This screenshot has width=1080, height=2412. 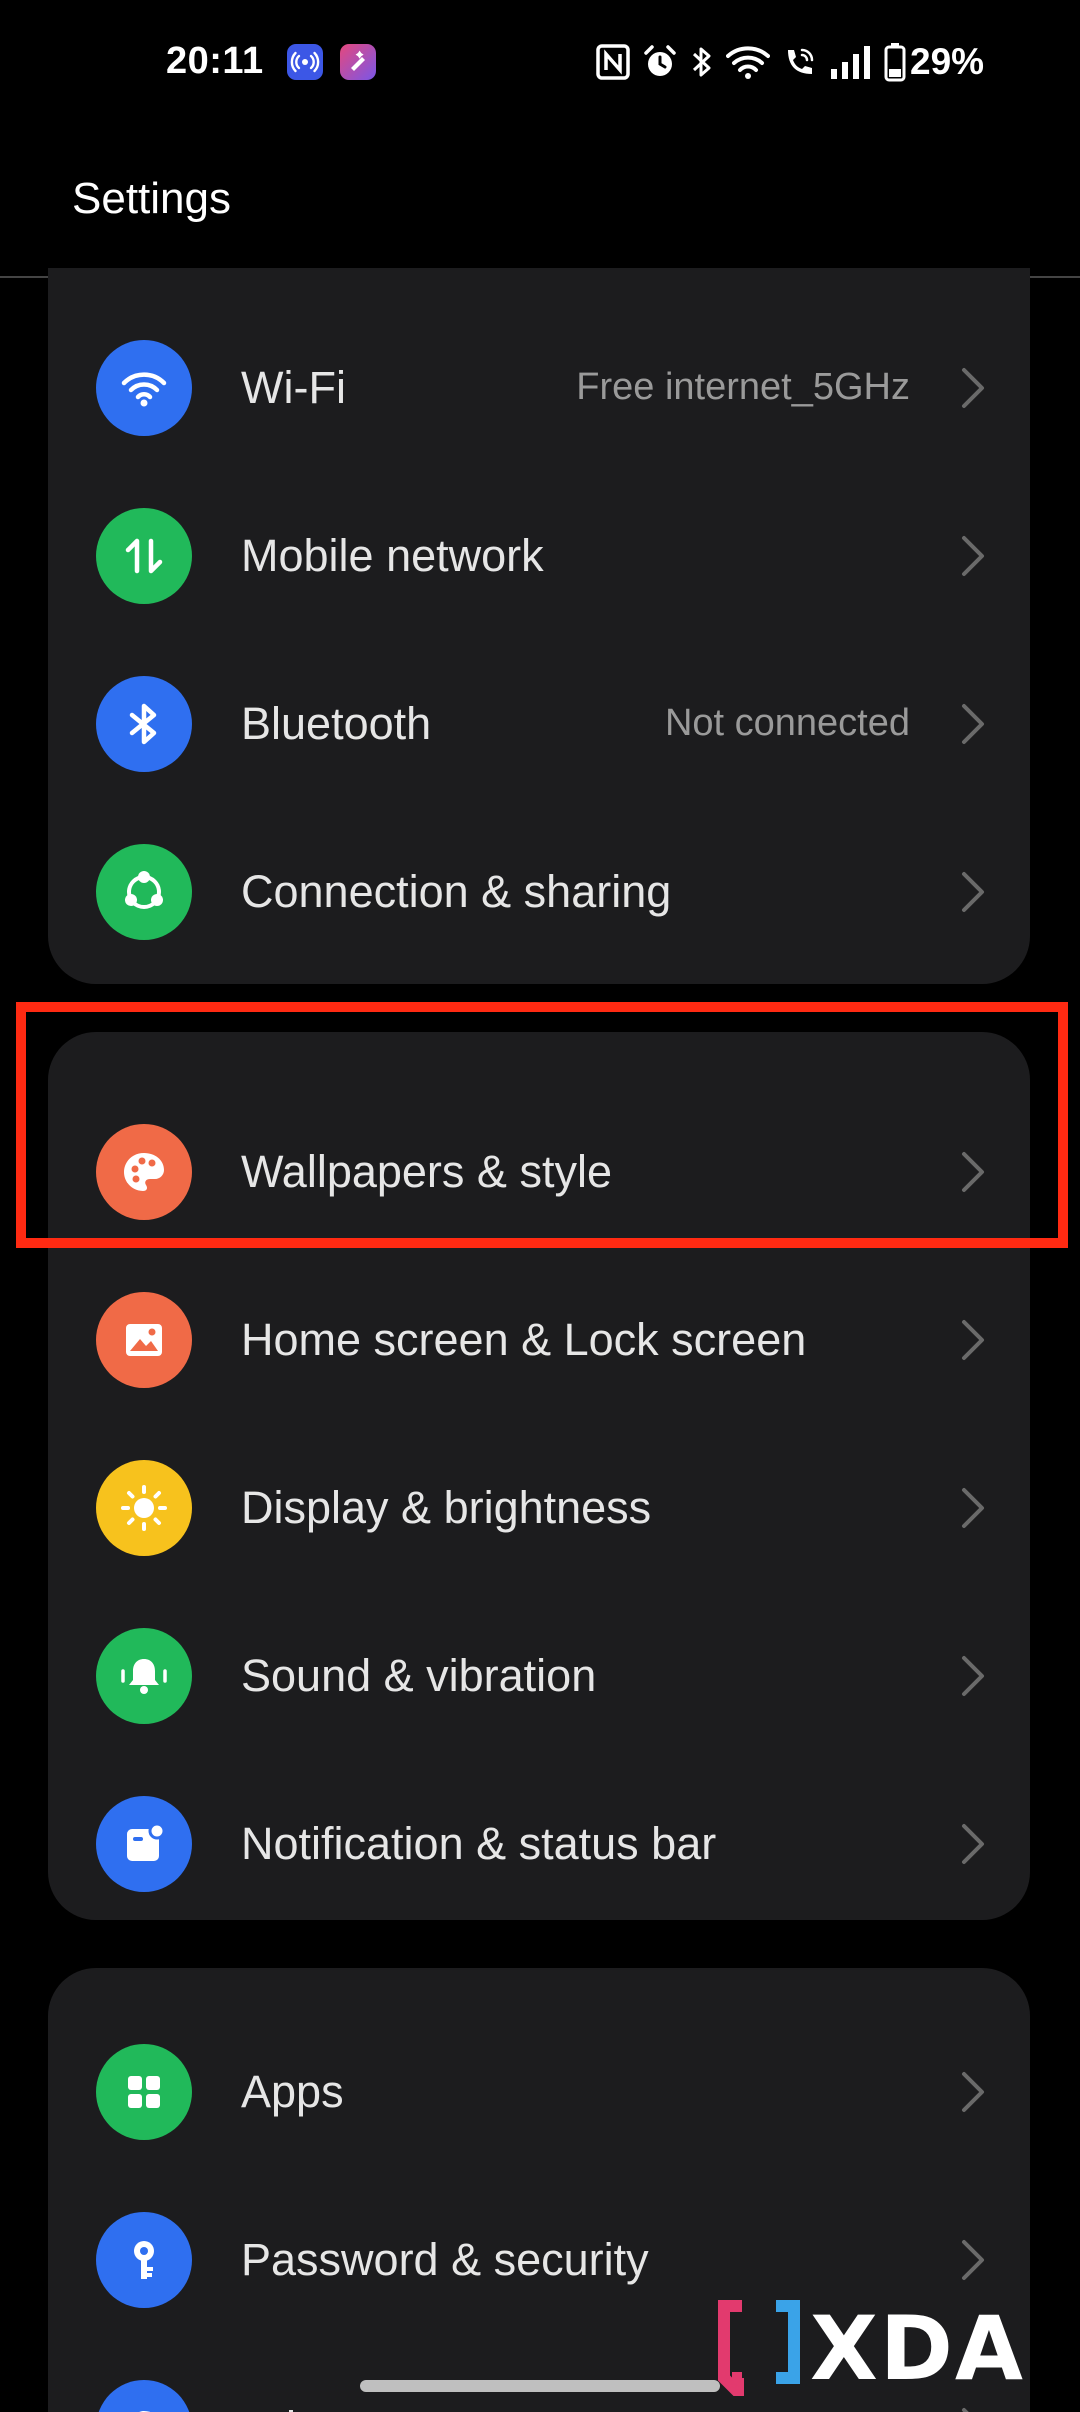 What do you see at coordinates (358, 62) in the screenshot?
I see `shortcut-app-icon` at bounding box center [358, 62].